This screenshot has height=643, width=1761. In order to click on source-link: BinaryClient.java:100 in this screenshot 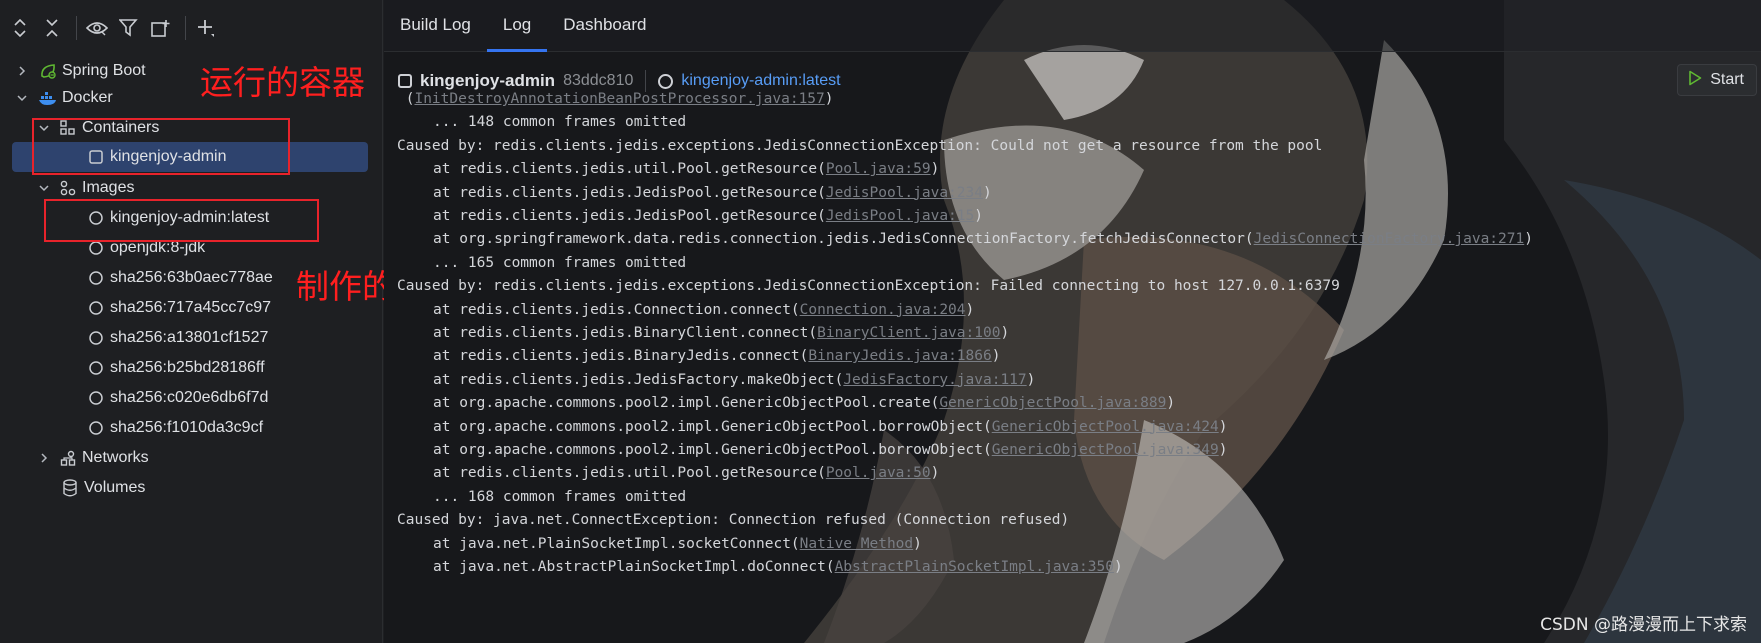, I will do `click(908, 333)`.